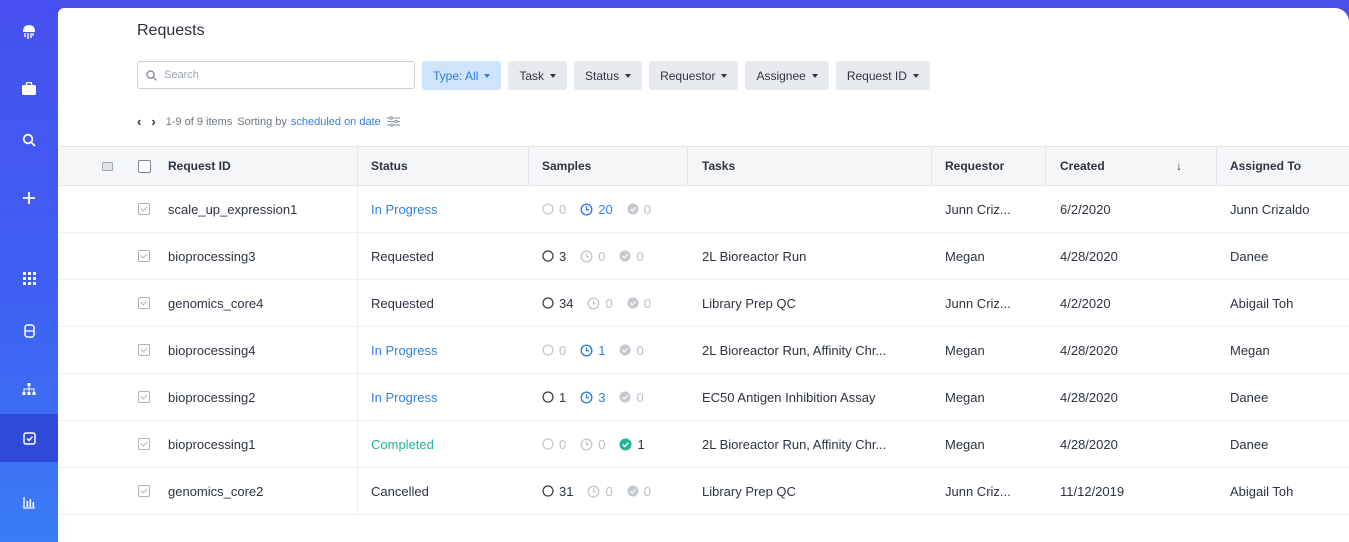 This screenshot has width=1349, height=542. I want to click on request-id-cell: bioprocessing4, so click(211, 350).